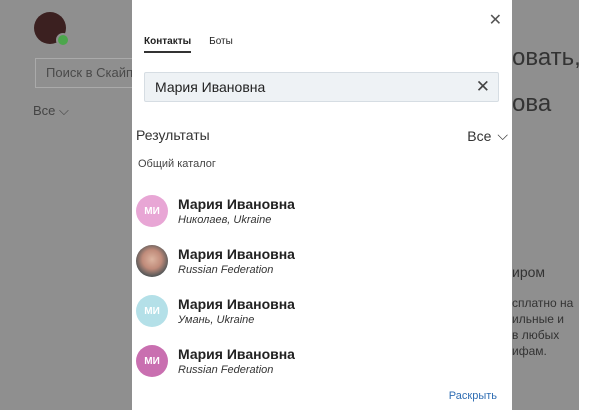  What do you see at coordinates (487, 135) in the screenshot?
I see `results-filter: Все ⌵` at bounding box center [487, 135].